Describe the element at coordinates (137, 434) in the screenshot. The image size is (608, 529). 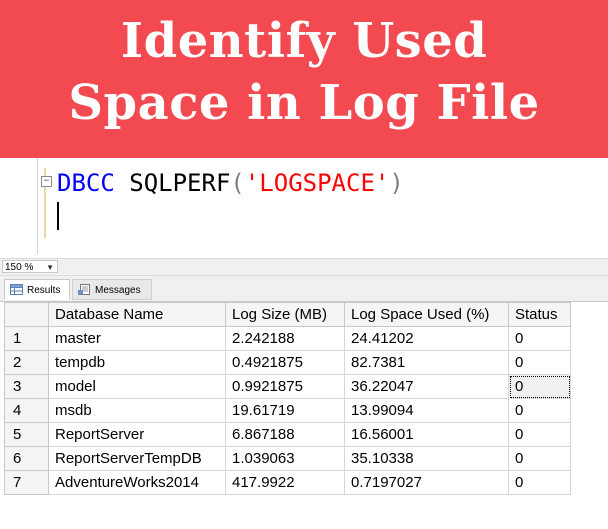
I see `cell-database-name: ReportServer` at that location.